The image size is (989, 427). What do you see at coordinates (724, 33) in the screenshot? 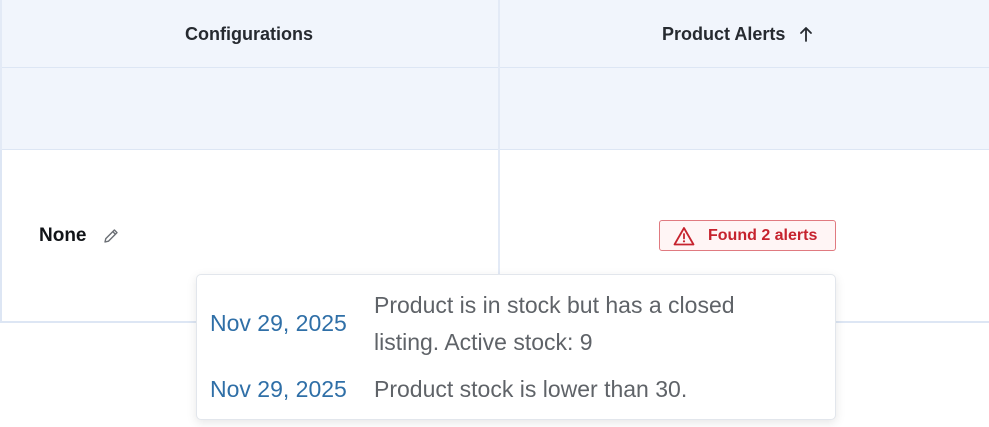
I see `column-header-label: Product Alerts` at bounding box center [724, 33].